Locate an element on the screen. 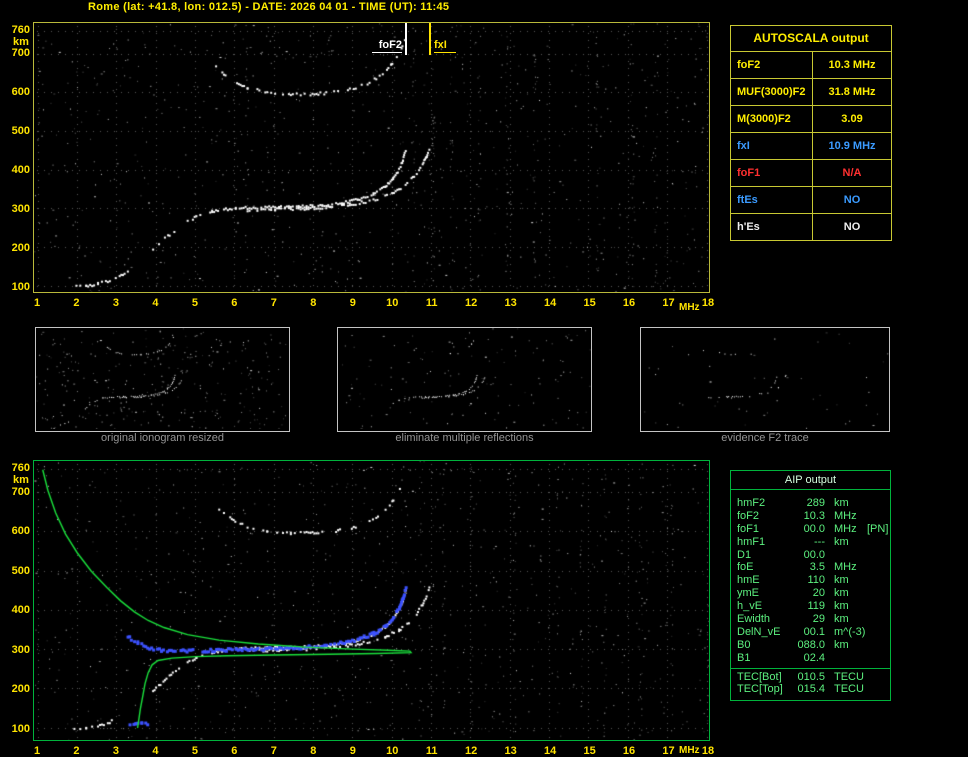 Image resolution: width=968 pixels, height=757 pixels. aip-row-label: hmF2 is located at coordinates (751, 503).